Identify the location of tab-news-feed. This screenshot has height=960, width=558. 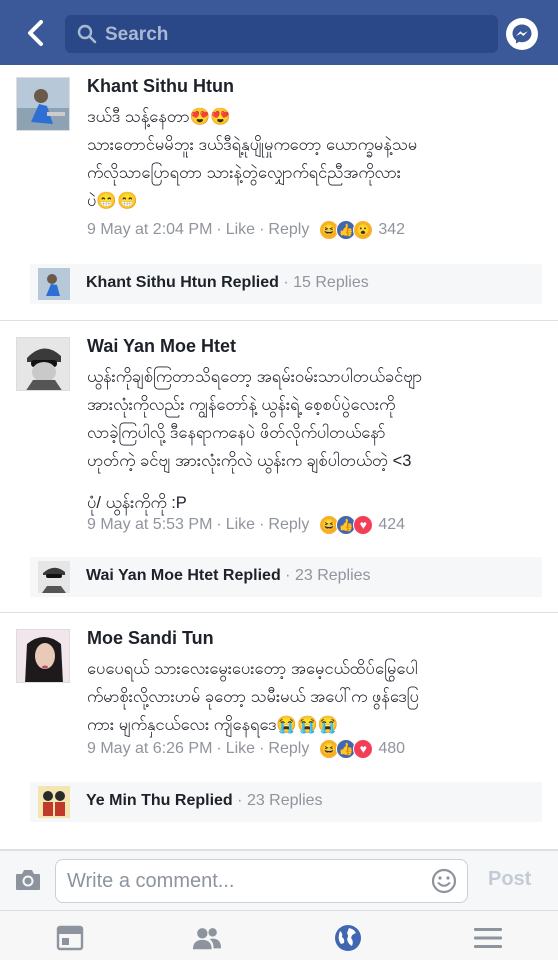
(70, 938).